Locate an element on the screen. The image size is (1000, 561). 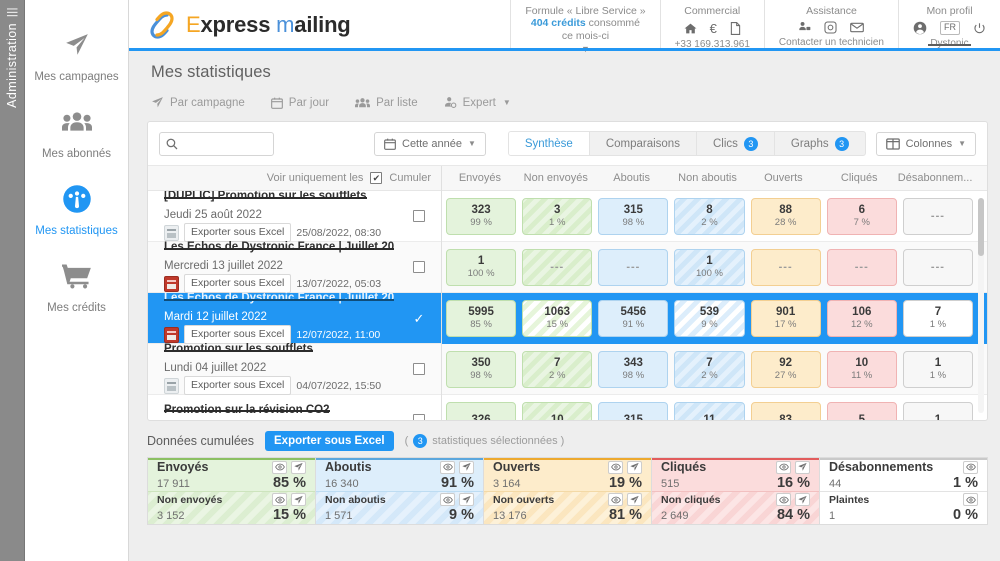
stats-row: 350 98 % 7 2 % 343 98 % 7 2 % 92 27 % 10 11 % 1 1 % is located at coordinates (714, 370).